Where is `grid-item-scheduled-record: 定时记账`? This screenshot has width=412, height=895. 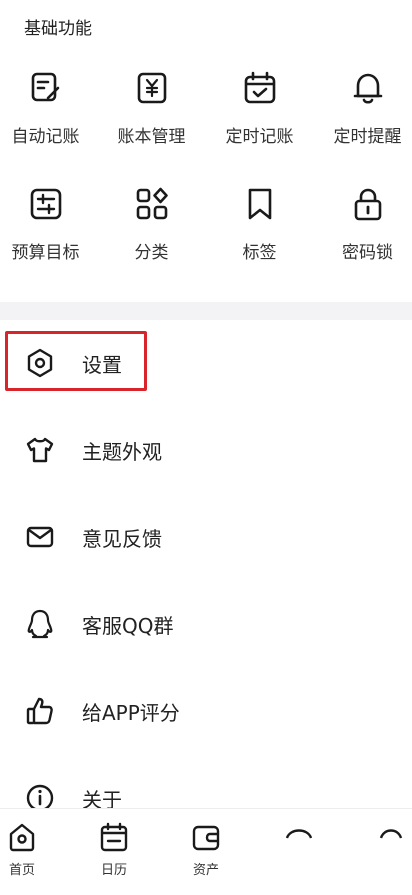 grid-item-scheduled-record: 定时记账 is located at coordinates (259, 120).